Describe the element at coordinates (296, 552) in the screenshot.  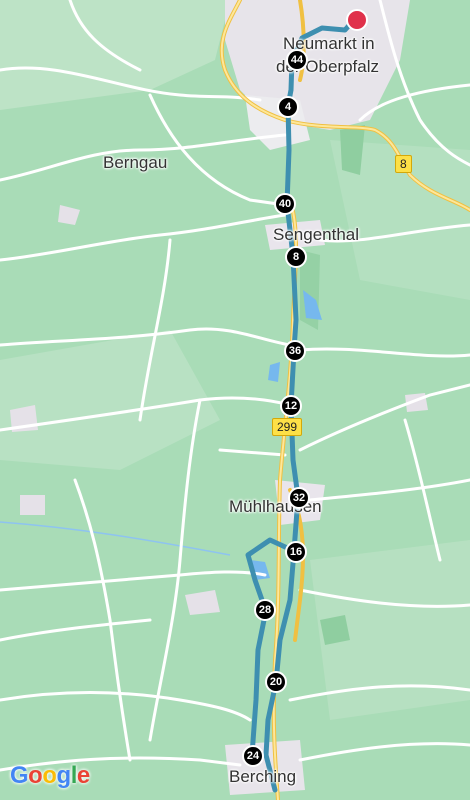
I see `route-marker: 16` at that location.